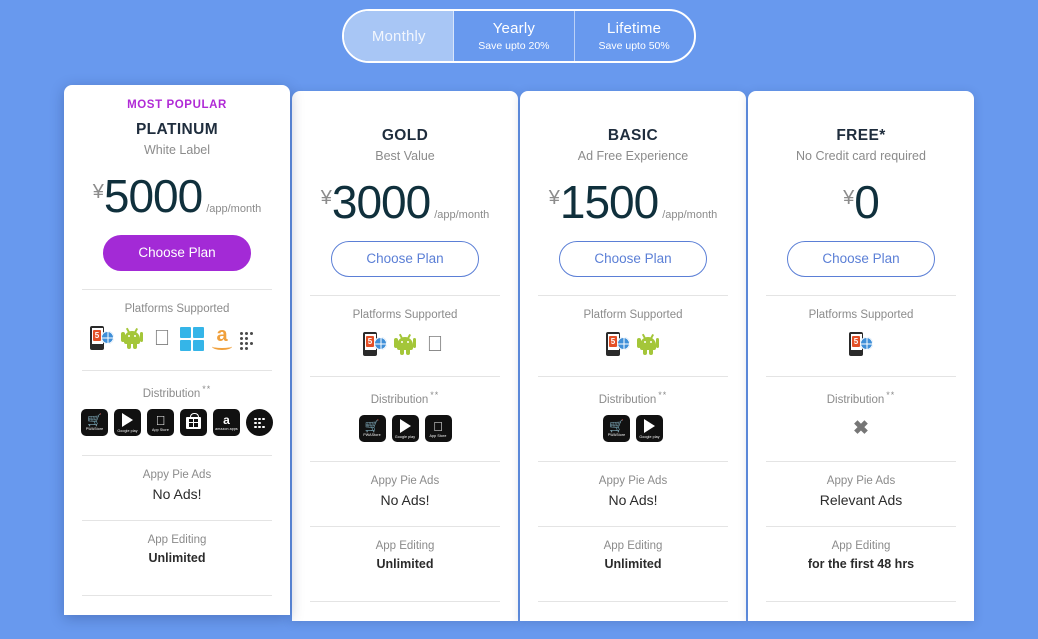 Image resolution: width=1038 pixels, height=639 pixels. I want to click on billing-option-label: Yearly, so click(514, 28).